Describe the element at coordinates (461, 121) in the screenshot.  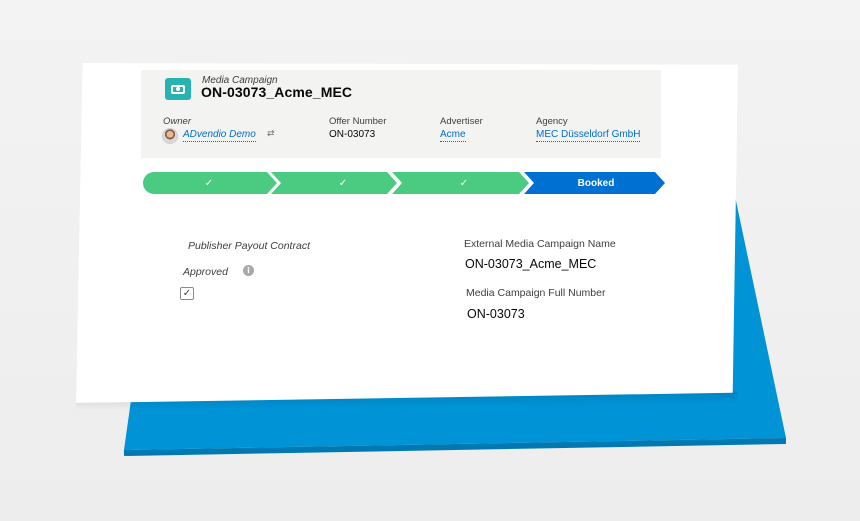
I see `advertiser-label: Advertiser` at that location.